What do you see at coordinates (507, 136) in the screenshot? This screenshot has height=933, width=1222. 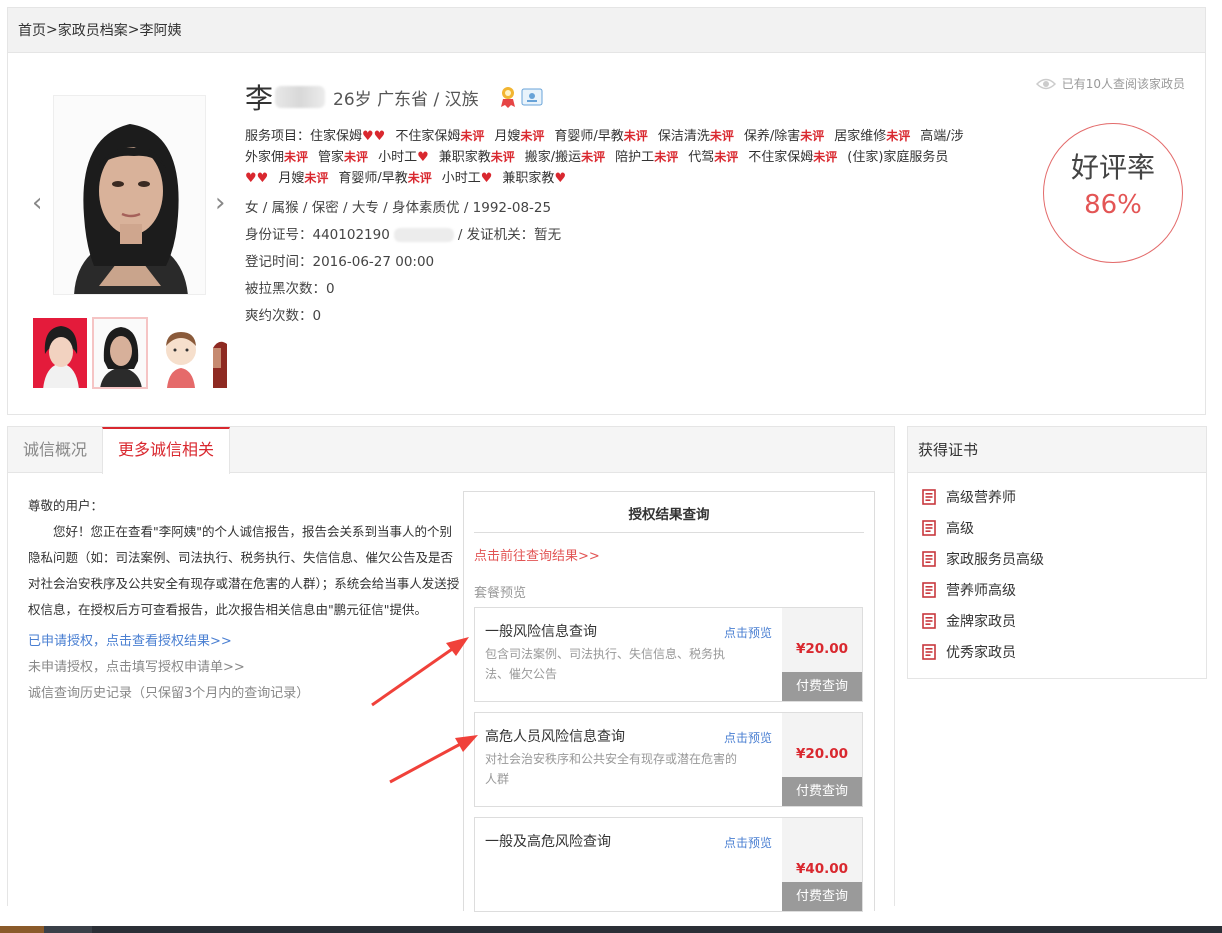 I see `service-name: 月嫂` at bounding box center [507, 136].